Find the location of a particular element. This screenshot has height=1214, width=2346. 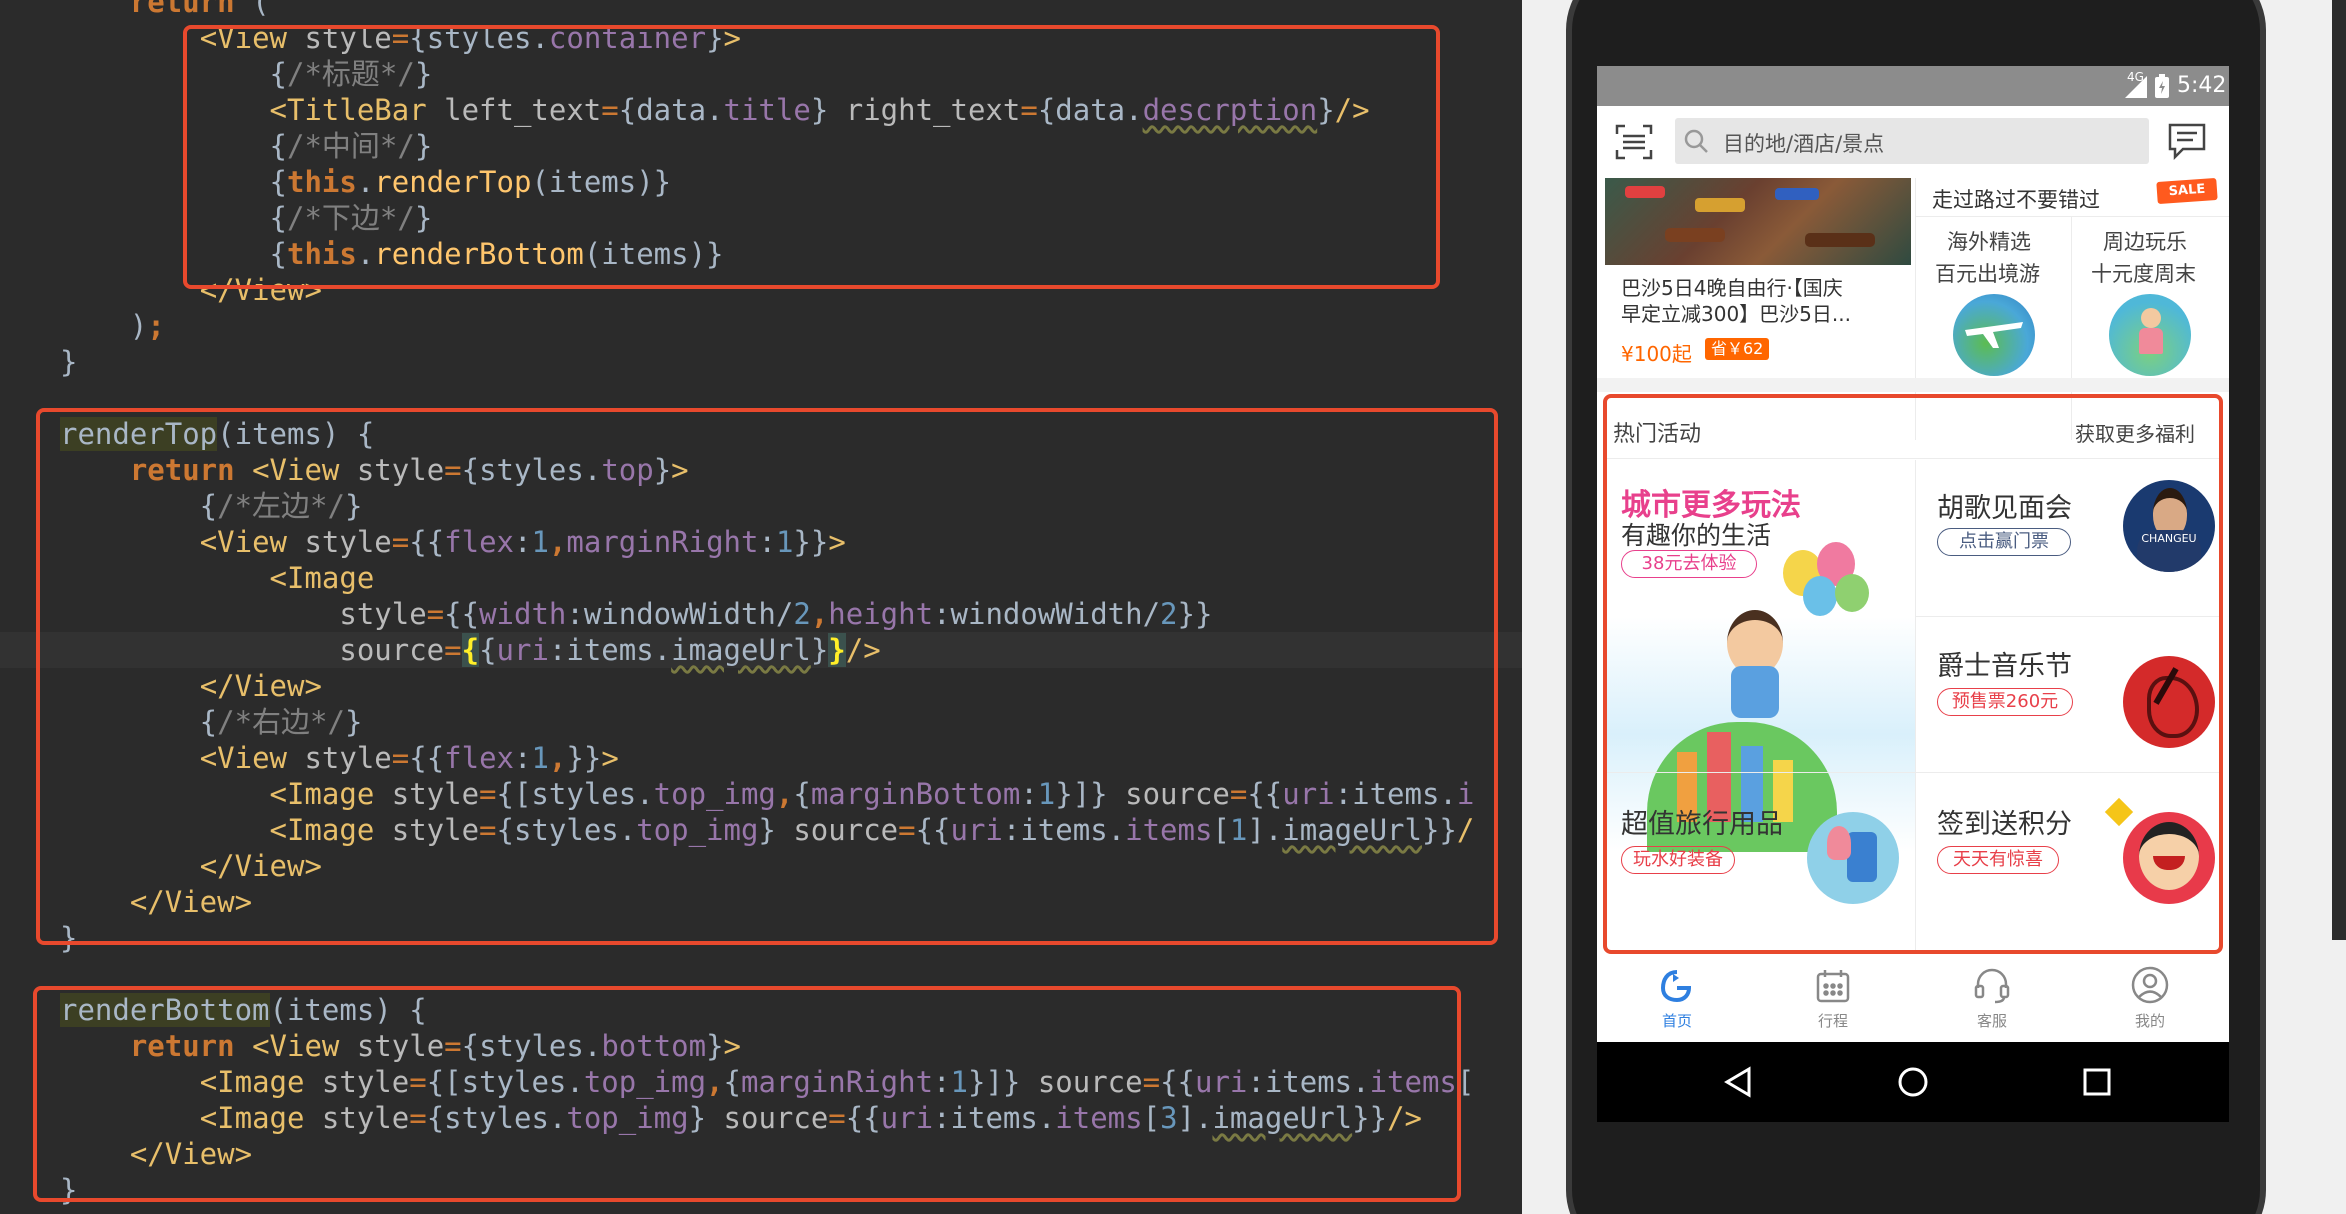

code-token: ; is located at coordinates (156, 326).